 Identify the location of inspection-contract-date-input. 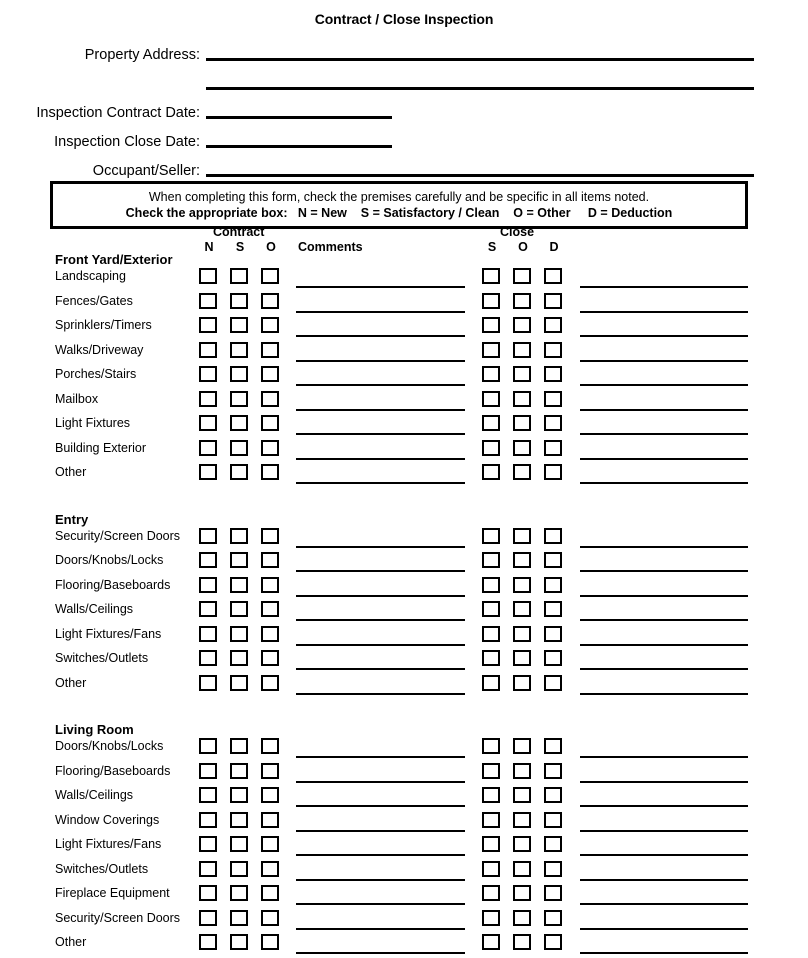
(299, 117).